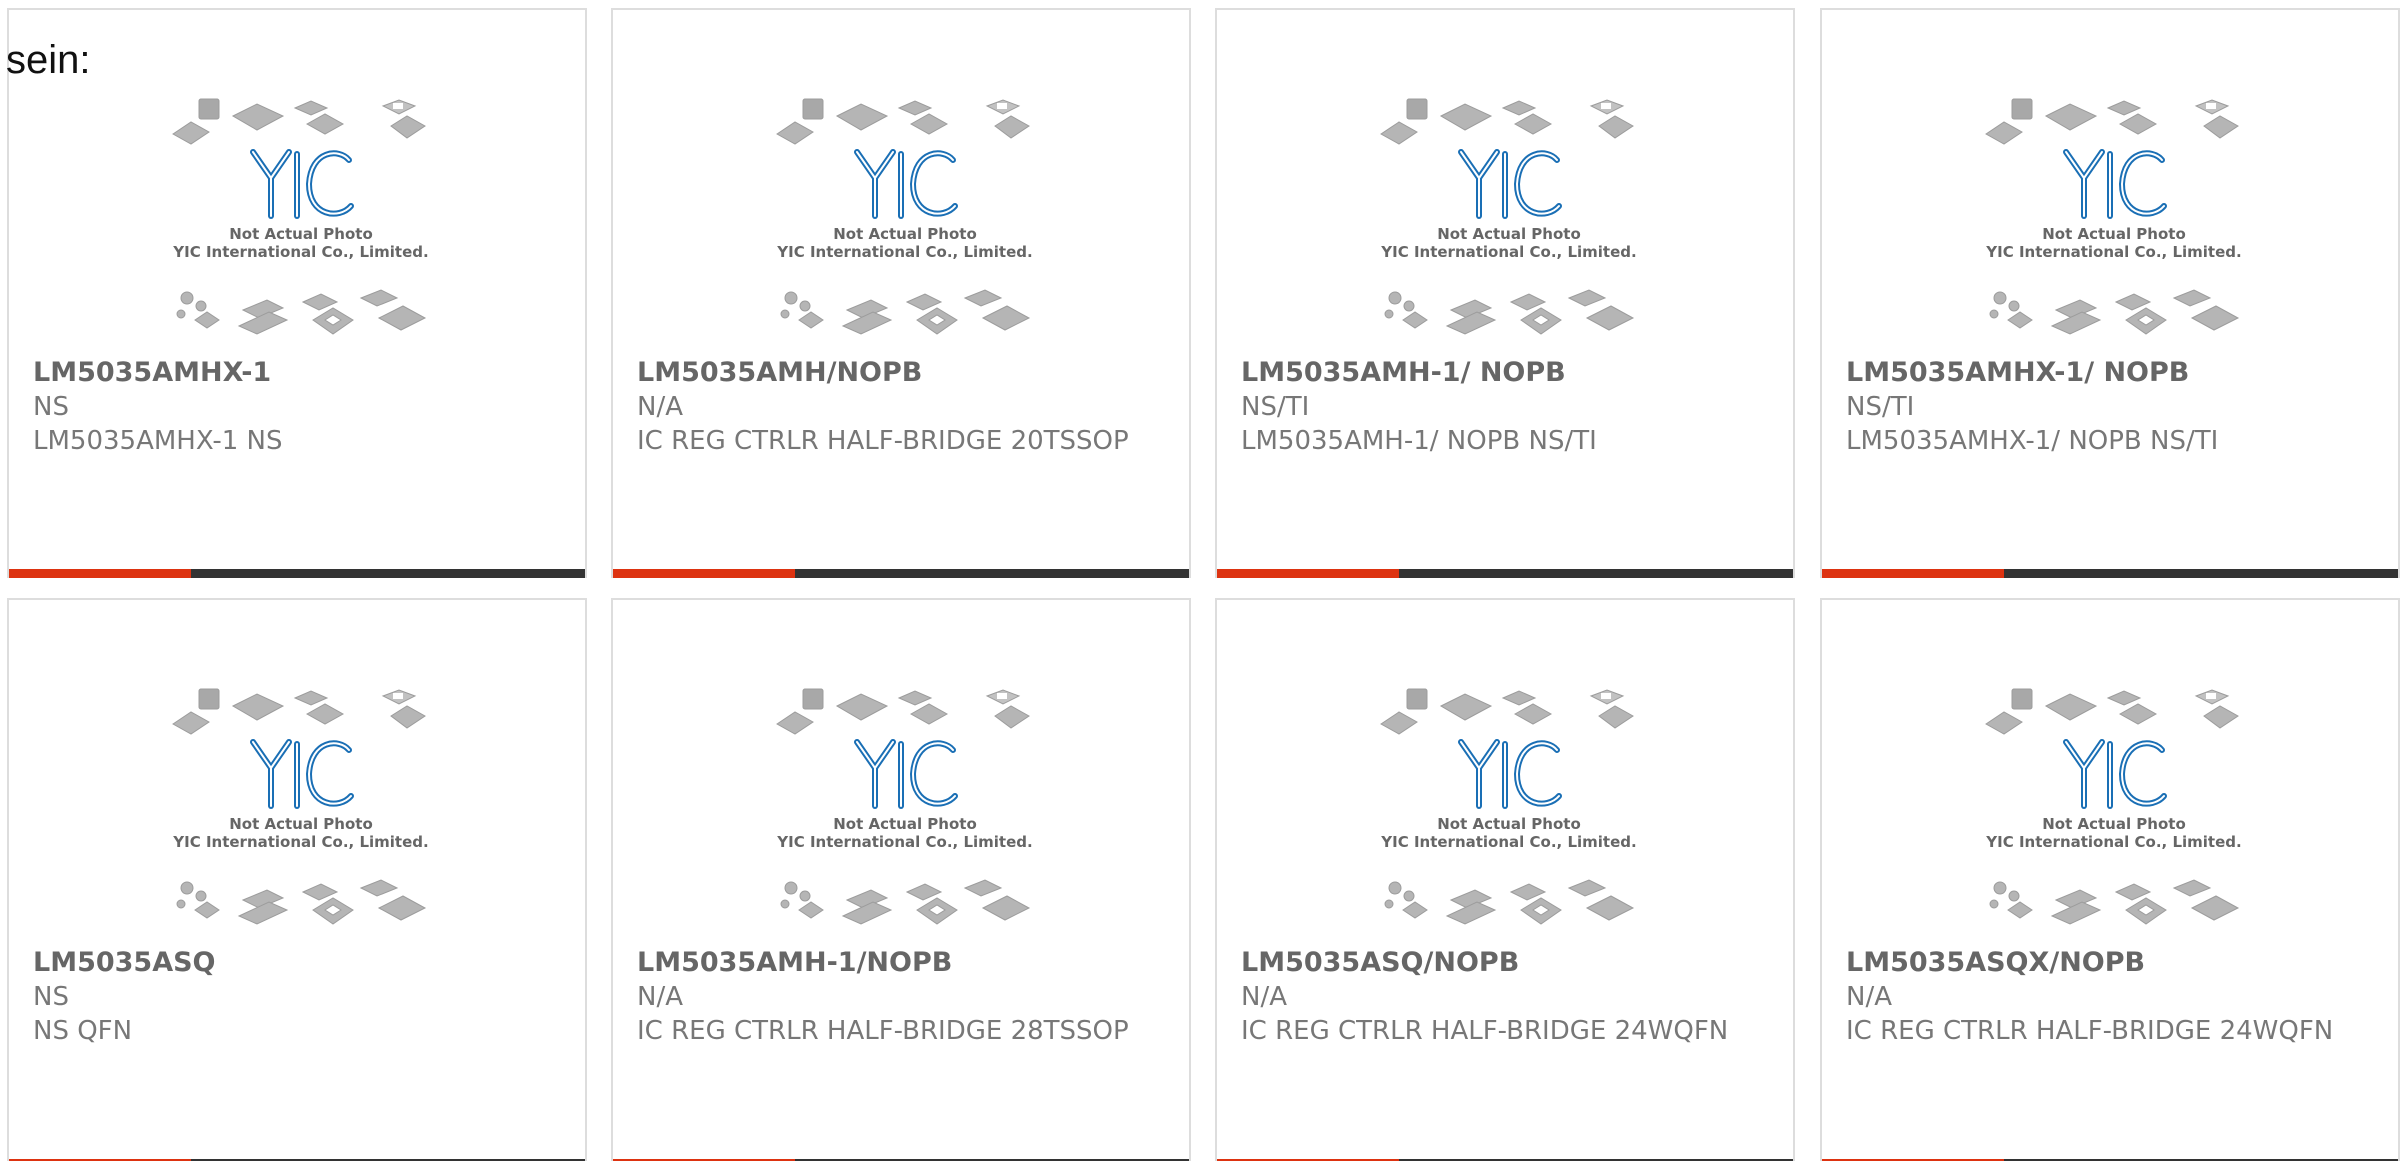 Image resolution: width=2400 pixels, height=1161 pixels. I want to click on part-number: LM5035AMH/NOPB, so click(905, 373).